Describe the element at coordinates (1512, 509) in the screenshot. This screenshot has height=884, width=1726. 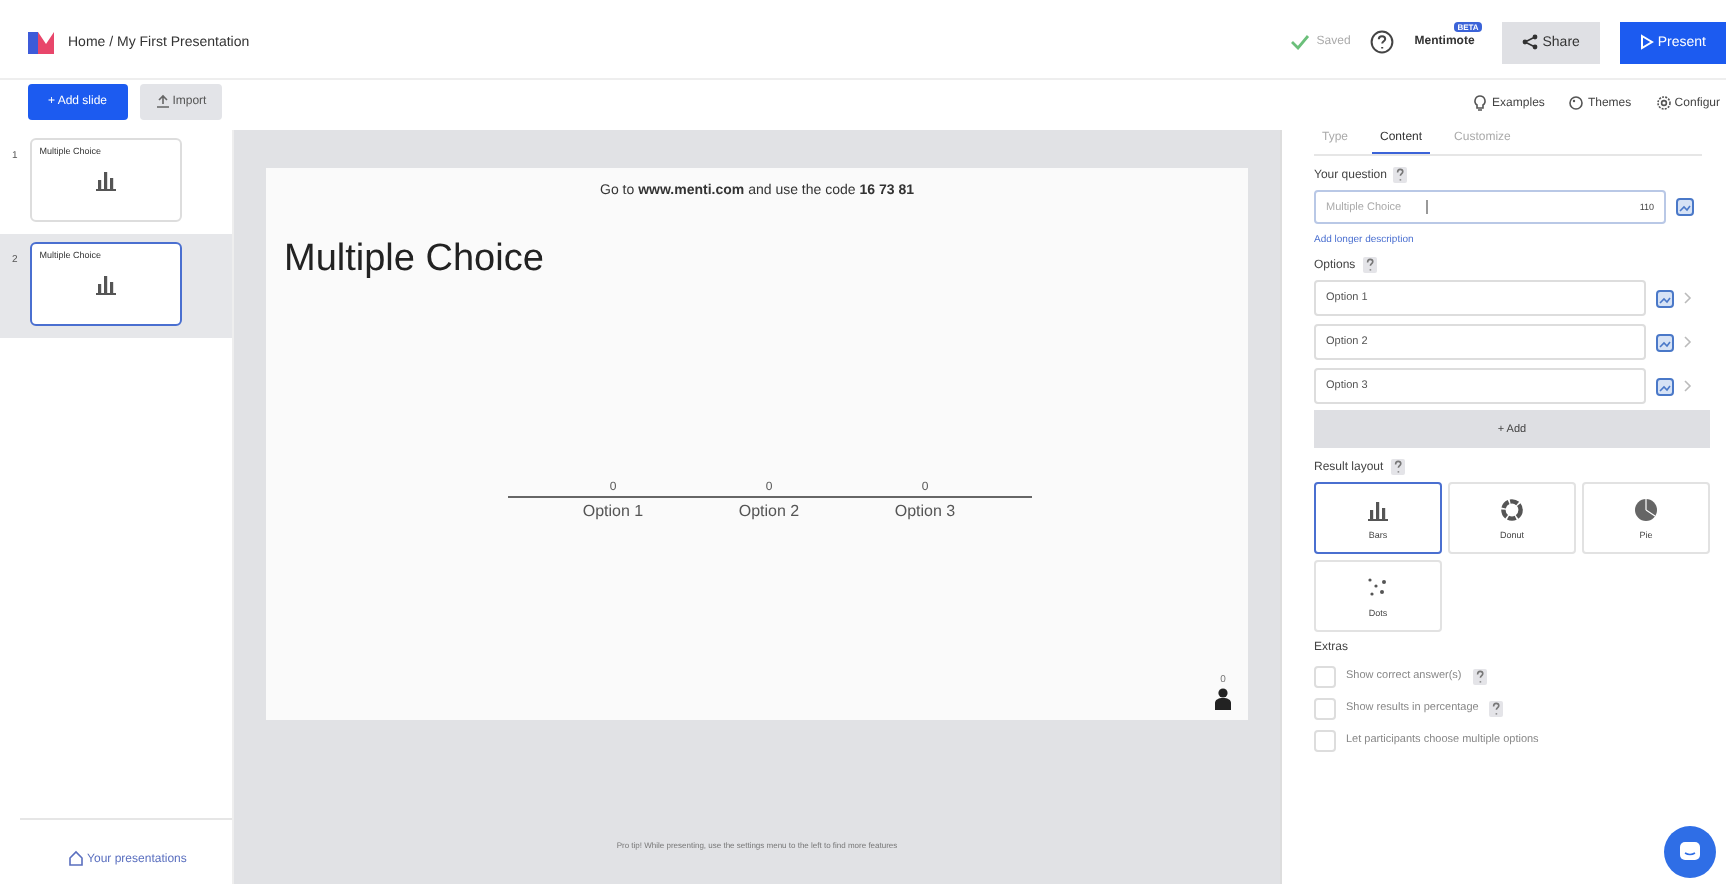
I see `donut-icon` at that location.